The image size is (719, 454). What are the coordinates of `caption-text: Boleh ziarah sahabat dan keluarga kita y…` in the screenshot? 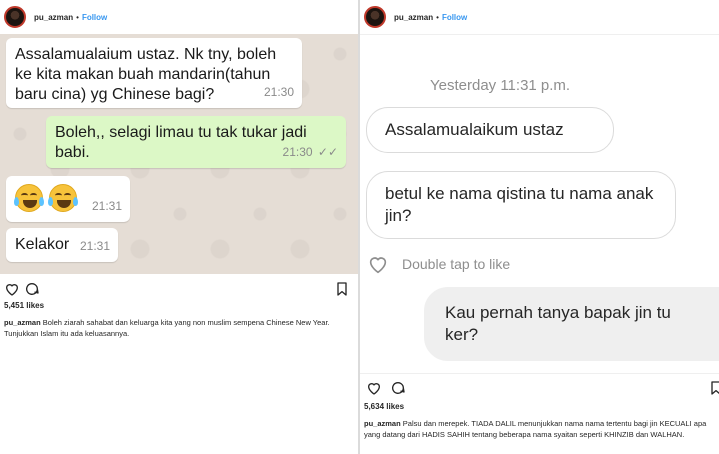 It's located at (167, 328).